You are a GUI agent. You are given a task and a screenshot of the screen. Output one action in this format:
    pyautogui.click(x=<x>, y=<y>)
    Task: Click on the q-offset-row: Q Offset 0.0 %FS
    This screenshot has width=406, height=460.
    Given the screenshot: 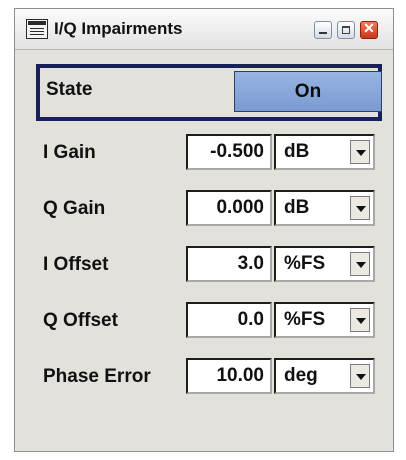 What is the action you would take?
    pyautogui.click(x=204, y=322)
    